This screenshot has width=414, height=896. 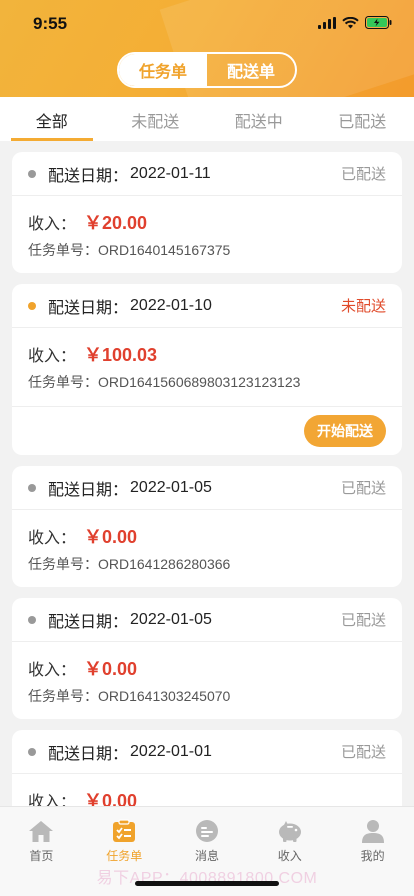 I want to click on tabbar-label: 消息, so click(x=206, y=856).